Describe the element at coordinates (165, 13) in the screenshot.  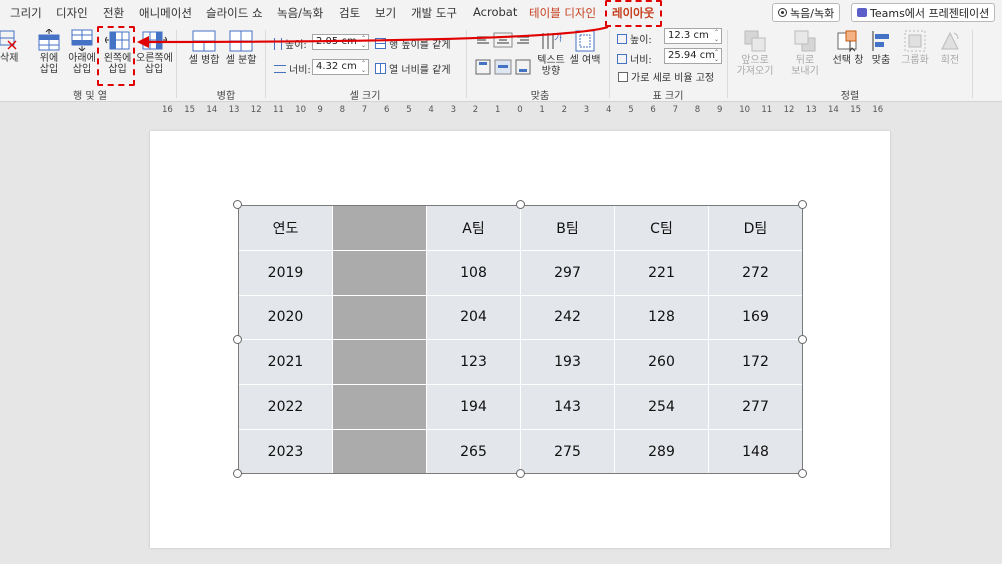
I see `tab-animations: 애니메이션` at that location.